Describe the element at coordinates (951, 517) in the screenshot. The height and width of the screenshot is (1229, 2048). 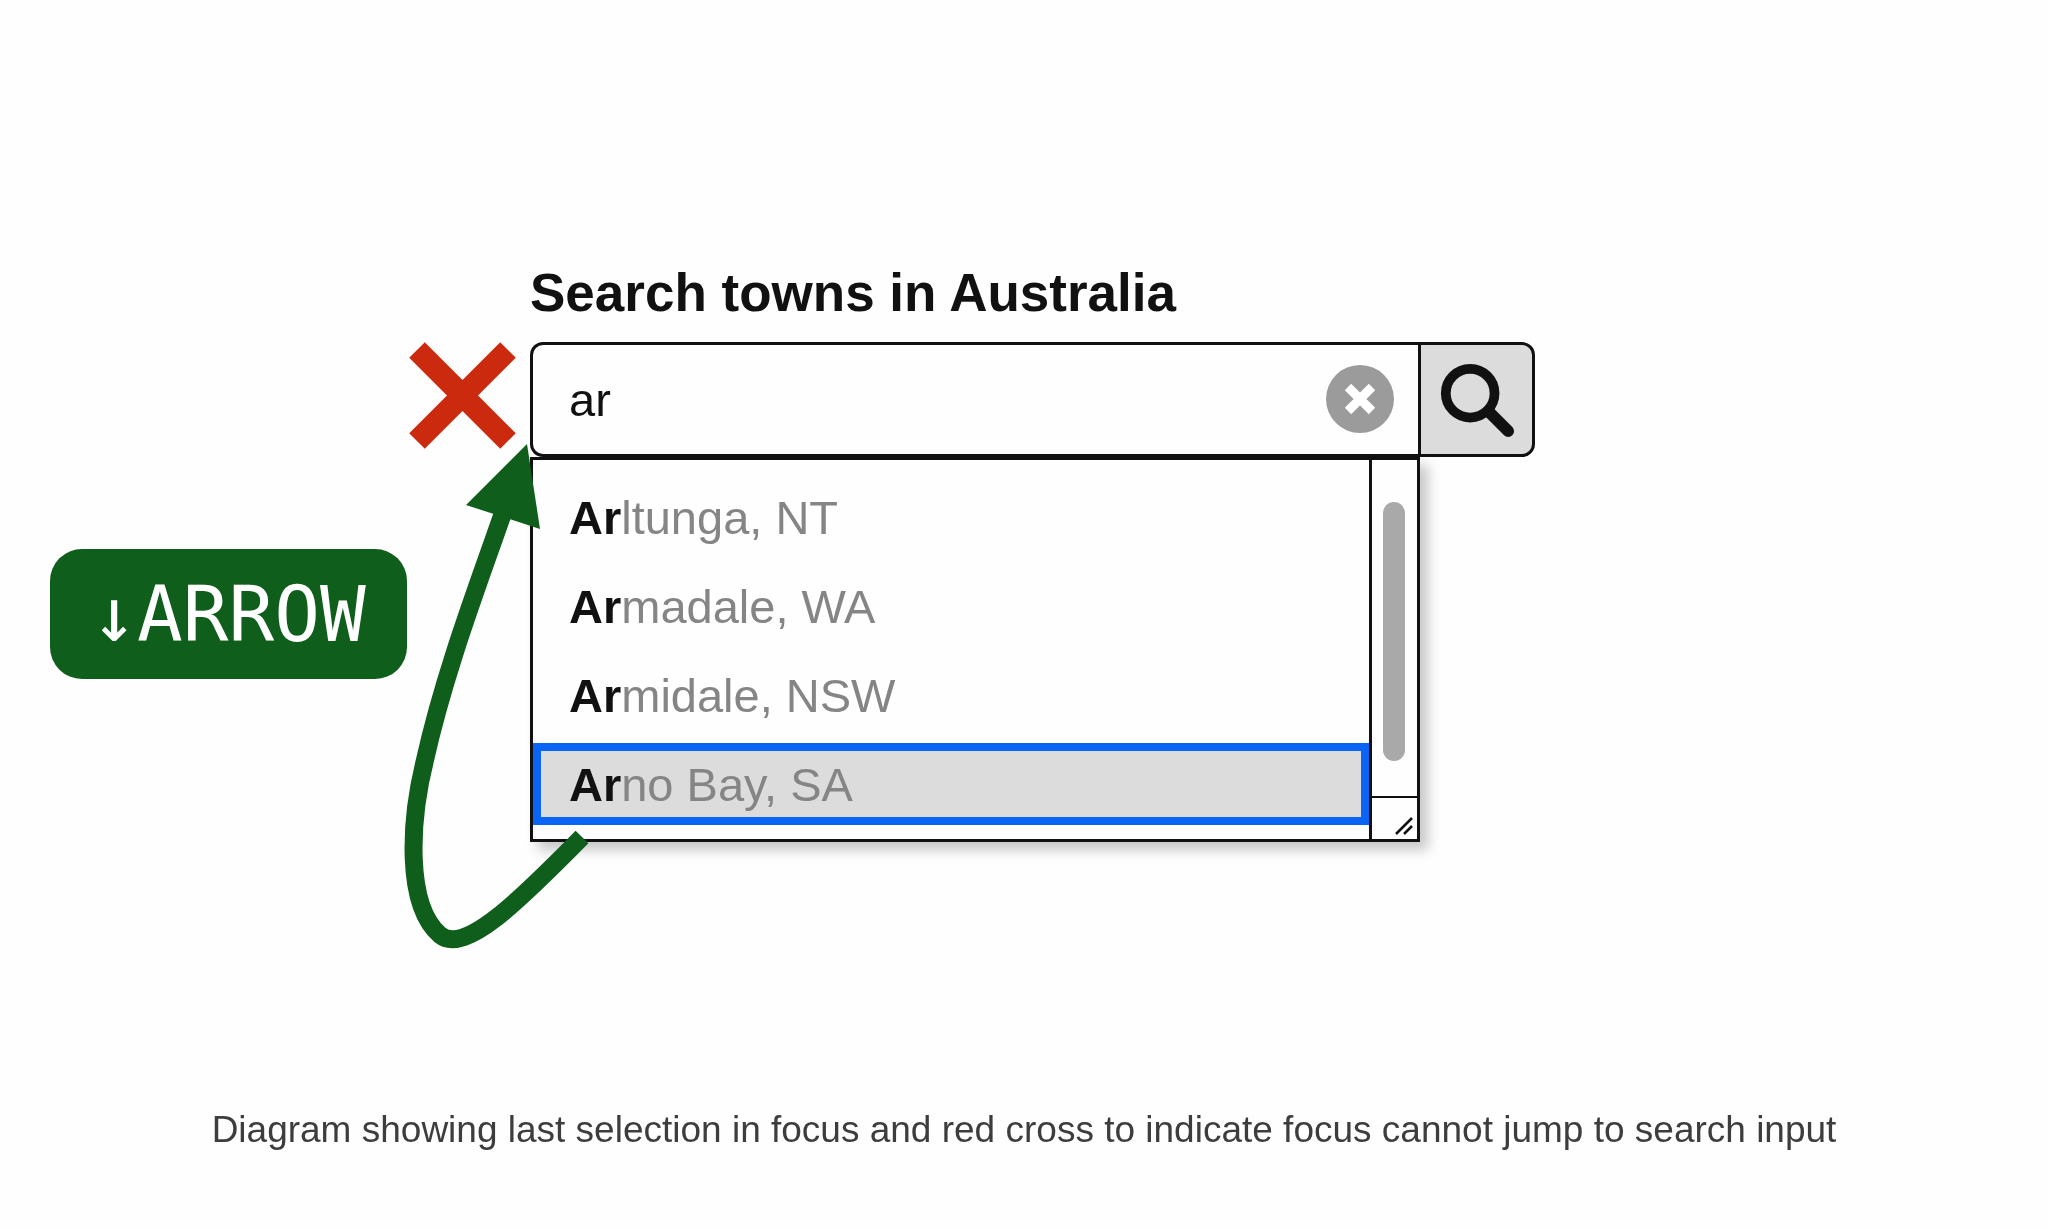
I see `suggestion-item: Arltunga, NT` at that location.